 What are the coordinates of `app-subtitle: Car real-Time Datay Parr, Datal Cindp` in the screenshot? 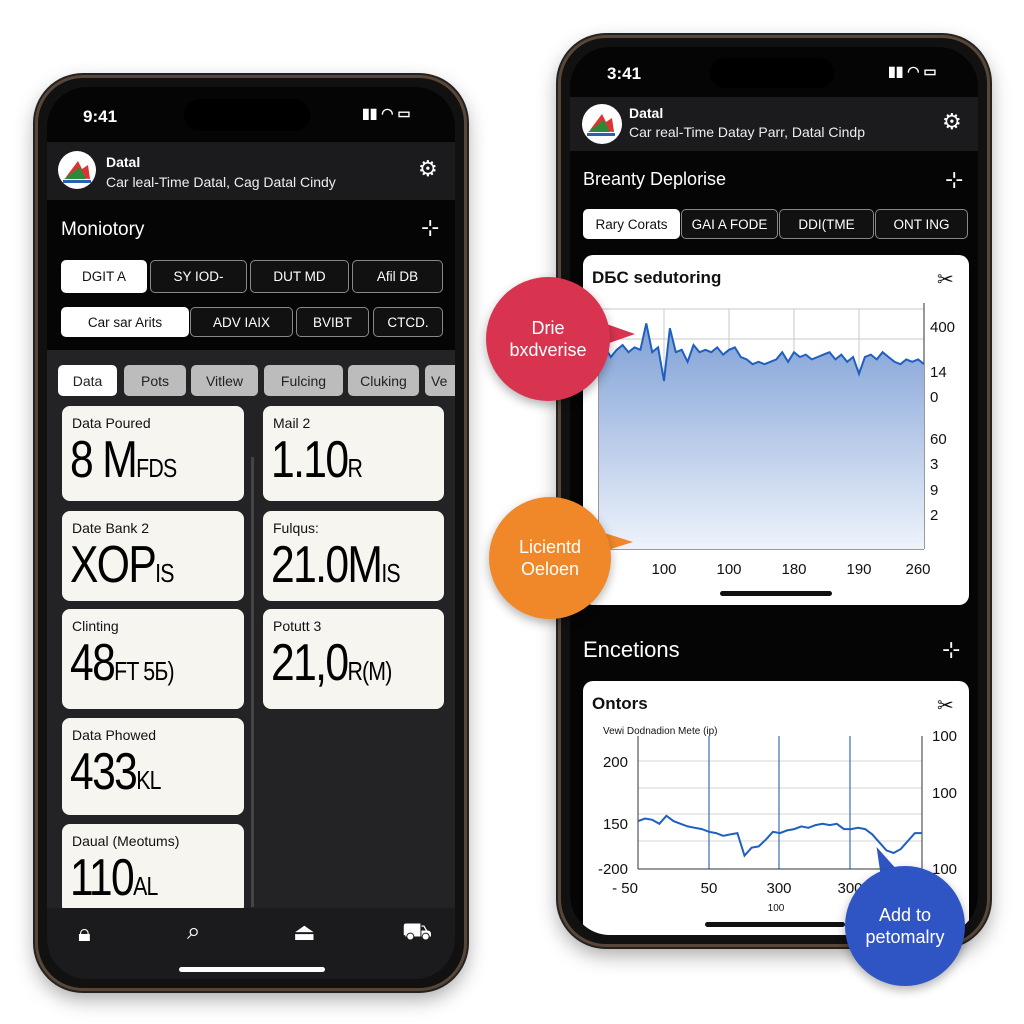 It's located at (747, 132).